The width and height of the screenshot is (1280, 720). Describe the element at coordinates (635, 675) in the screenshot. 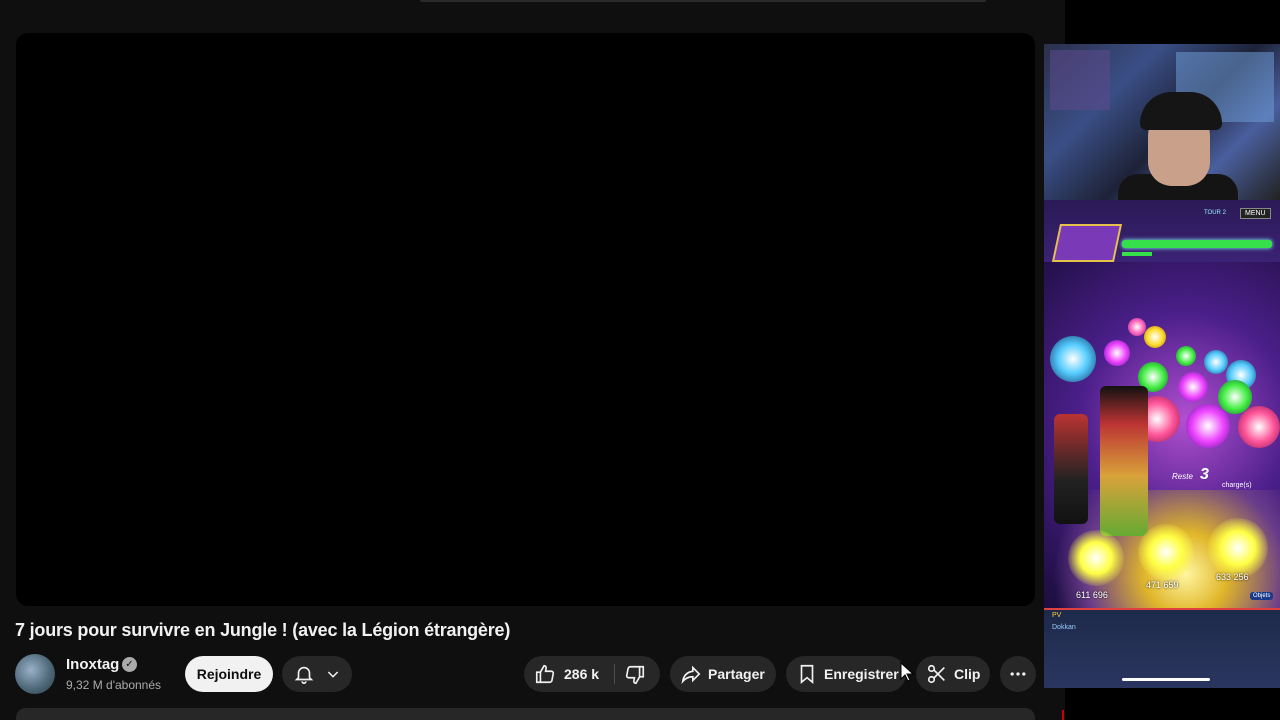

I see `thumbs-down-icon` at that location.